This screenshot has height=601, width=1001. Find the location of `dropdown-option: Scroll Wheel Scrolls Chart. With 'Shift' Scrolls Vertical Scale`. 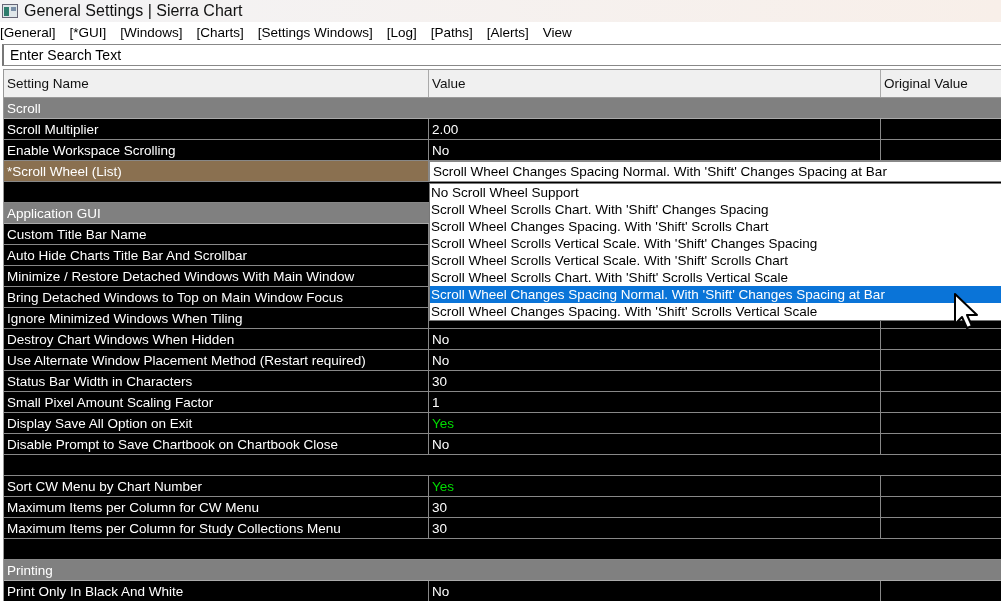

dropdown-option: Scroll Wheel Scrolls Chart. With 'Shift' Scrolls Vertical Scale is located at coordinates (715, 277).